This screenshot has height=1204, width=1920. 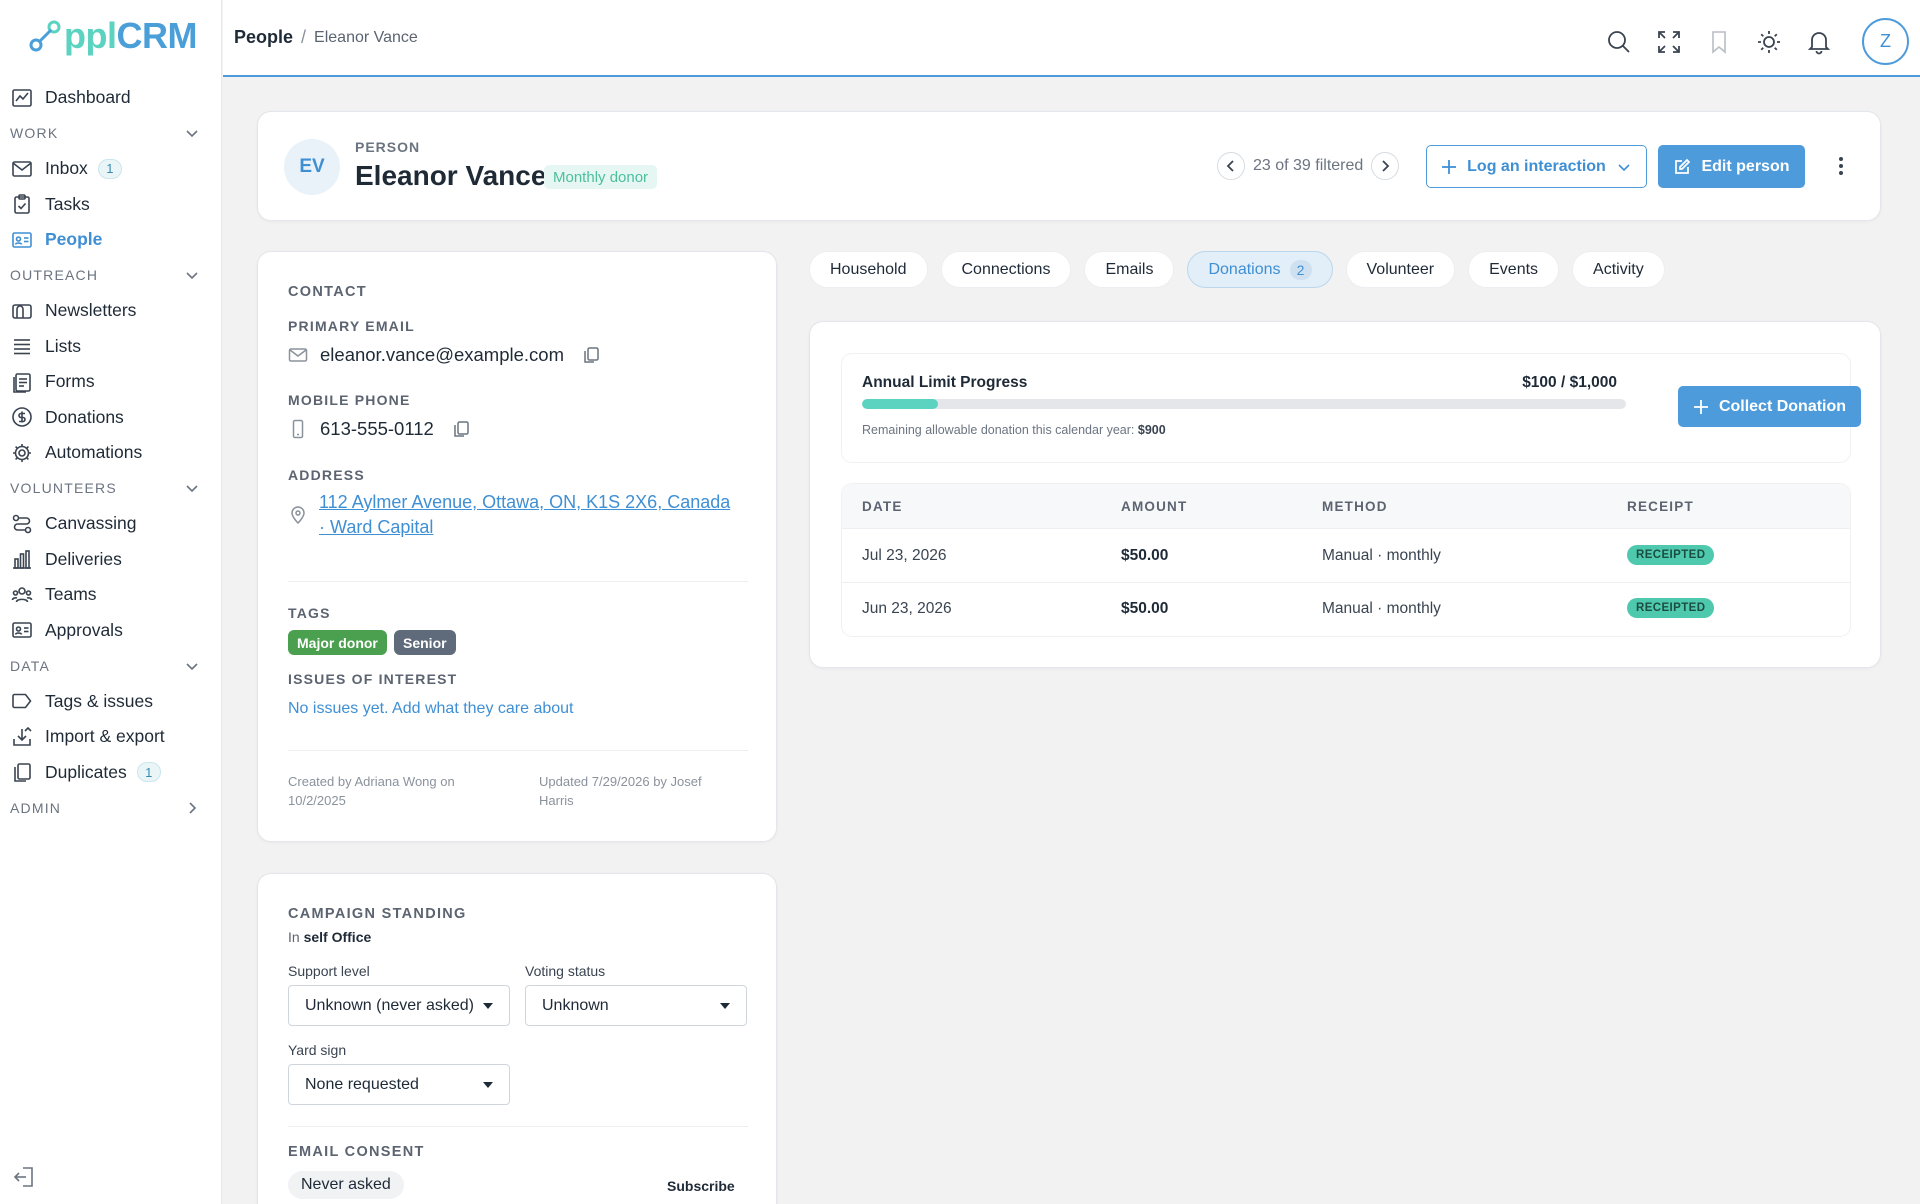 What do you see at coordinates (1769, 42) in the screenshot?
I see `theme-sun-icon` at bounding box center [1769, 42].